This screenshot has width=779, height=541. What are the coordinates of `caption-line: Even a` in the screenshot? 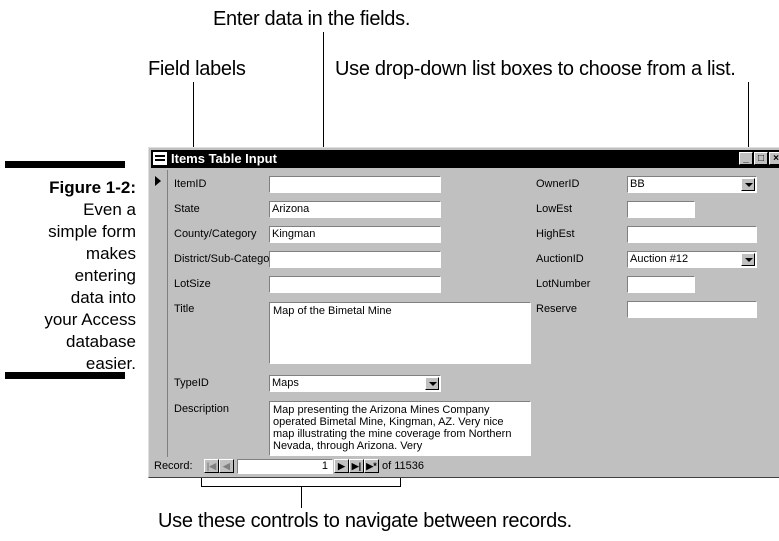 It's located at (109, 209).